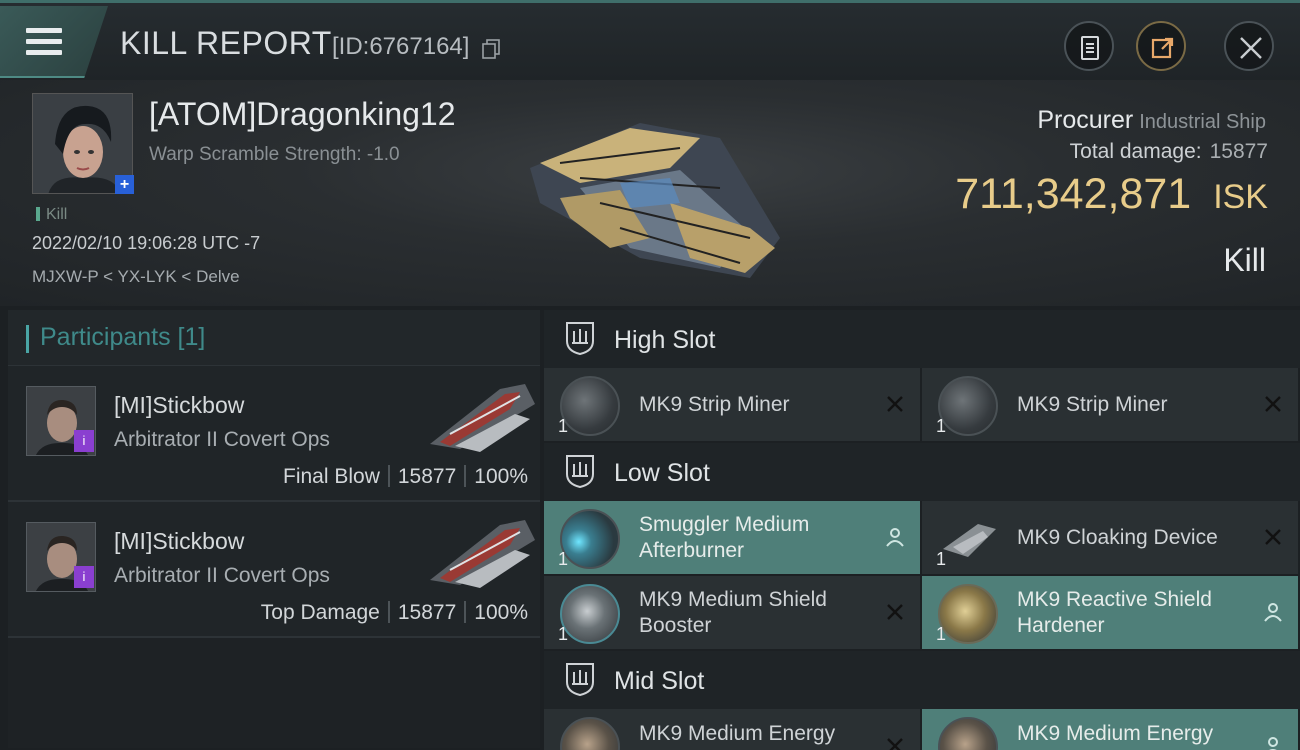  I want to click on participant-stats: Final Blow 15877 100%, so click(405, 477).